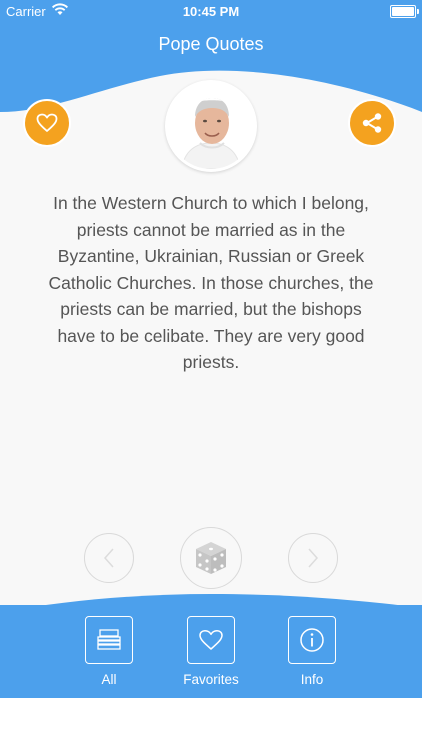  I want to click on tab-favorites: Favorites, so click(211, 651).